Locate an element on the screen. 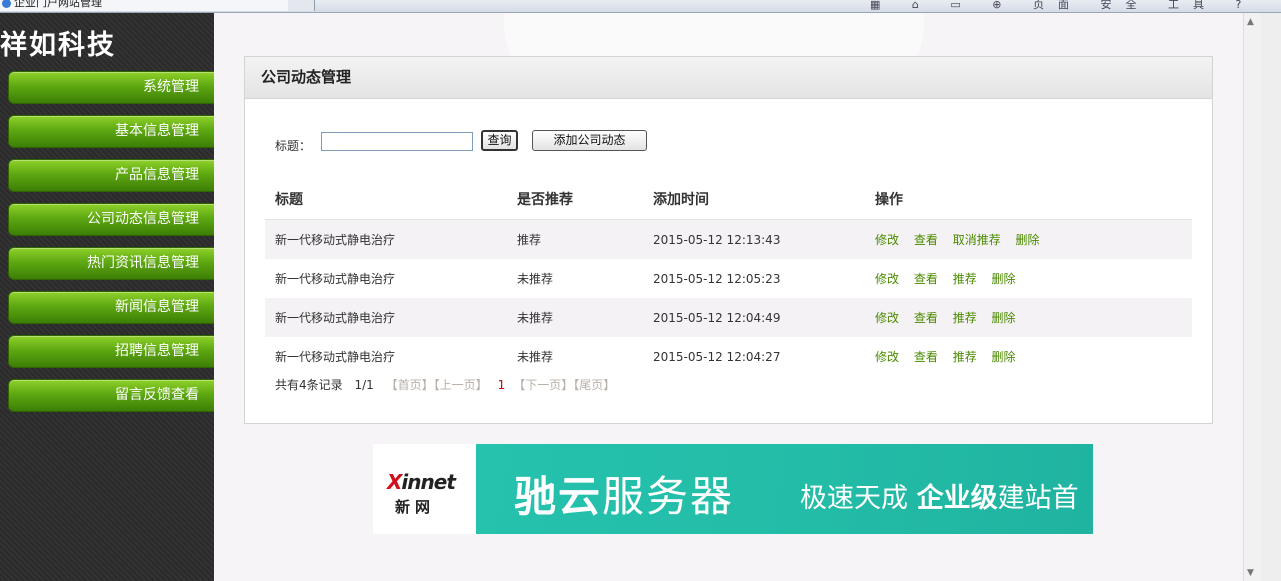  xinnet-logo: Xinnet 新网 is located at coordinates (424, 489).